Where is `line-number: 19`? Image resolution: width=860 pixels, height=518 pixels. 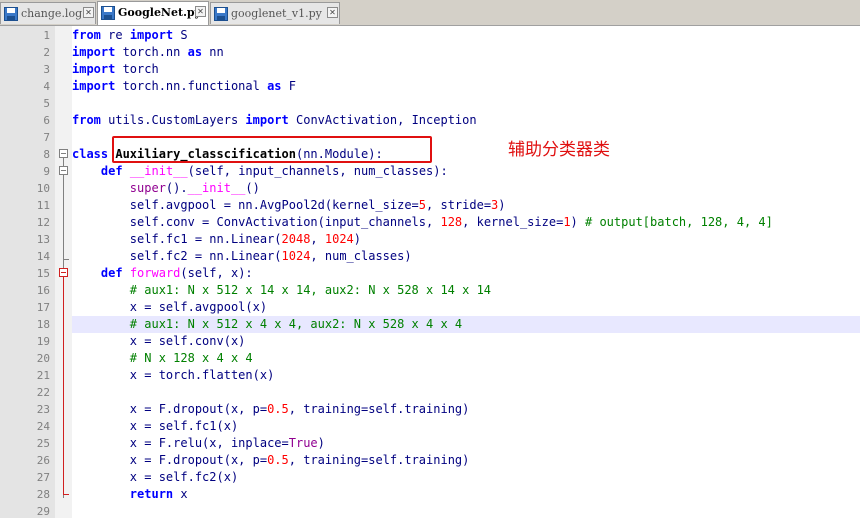
line-number: 19 is located at coordinates (43, 341).